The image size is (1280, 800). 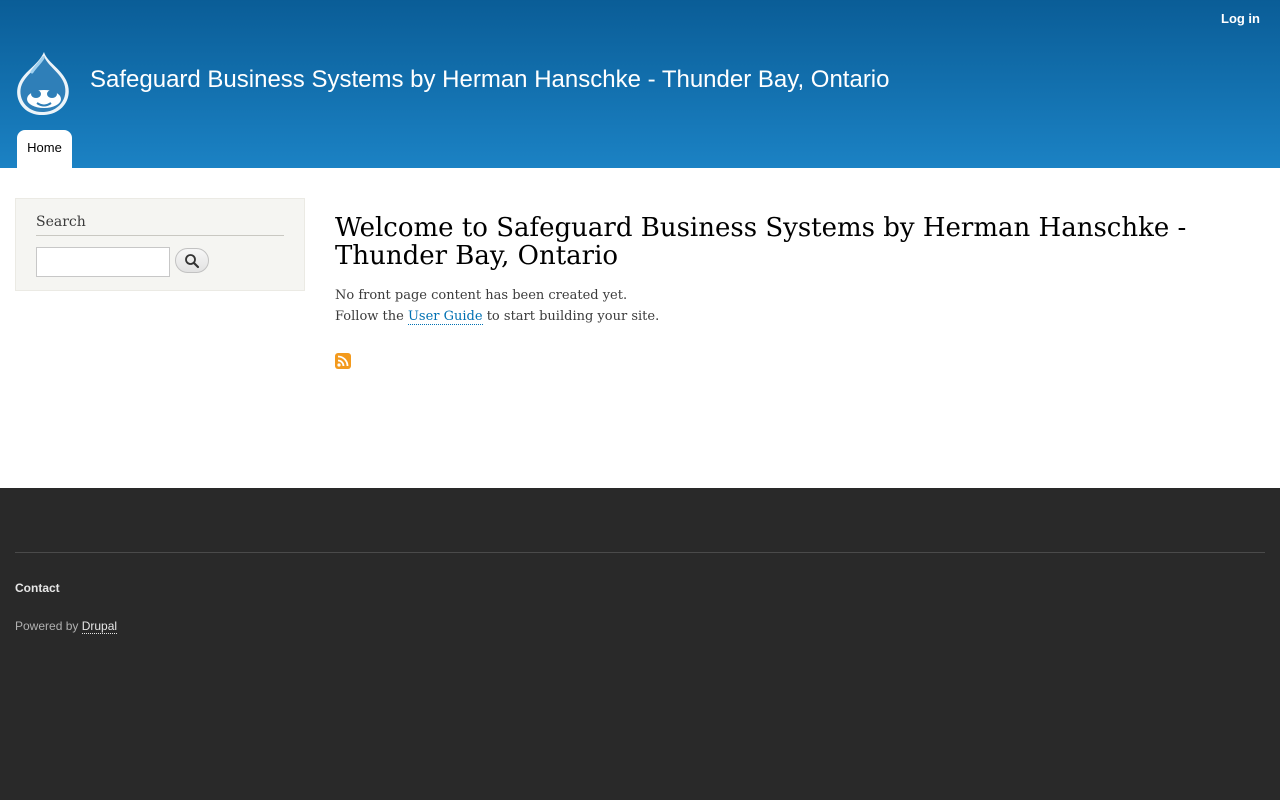 I want to click on user-guide-link: User Guide, so click(x=445, y=317).